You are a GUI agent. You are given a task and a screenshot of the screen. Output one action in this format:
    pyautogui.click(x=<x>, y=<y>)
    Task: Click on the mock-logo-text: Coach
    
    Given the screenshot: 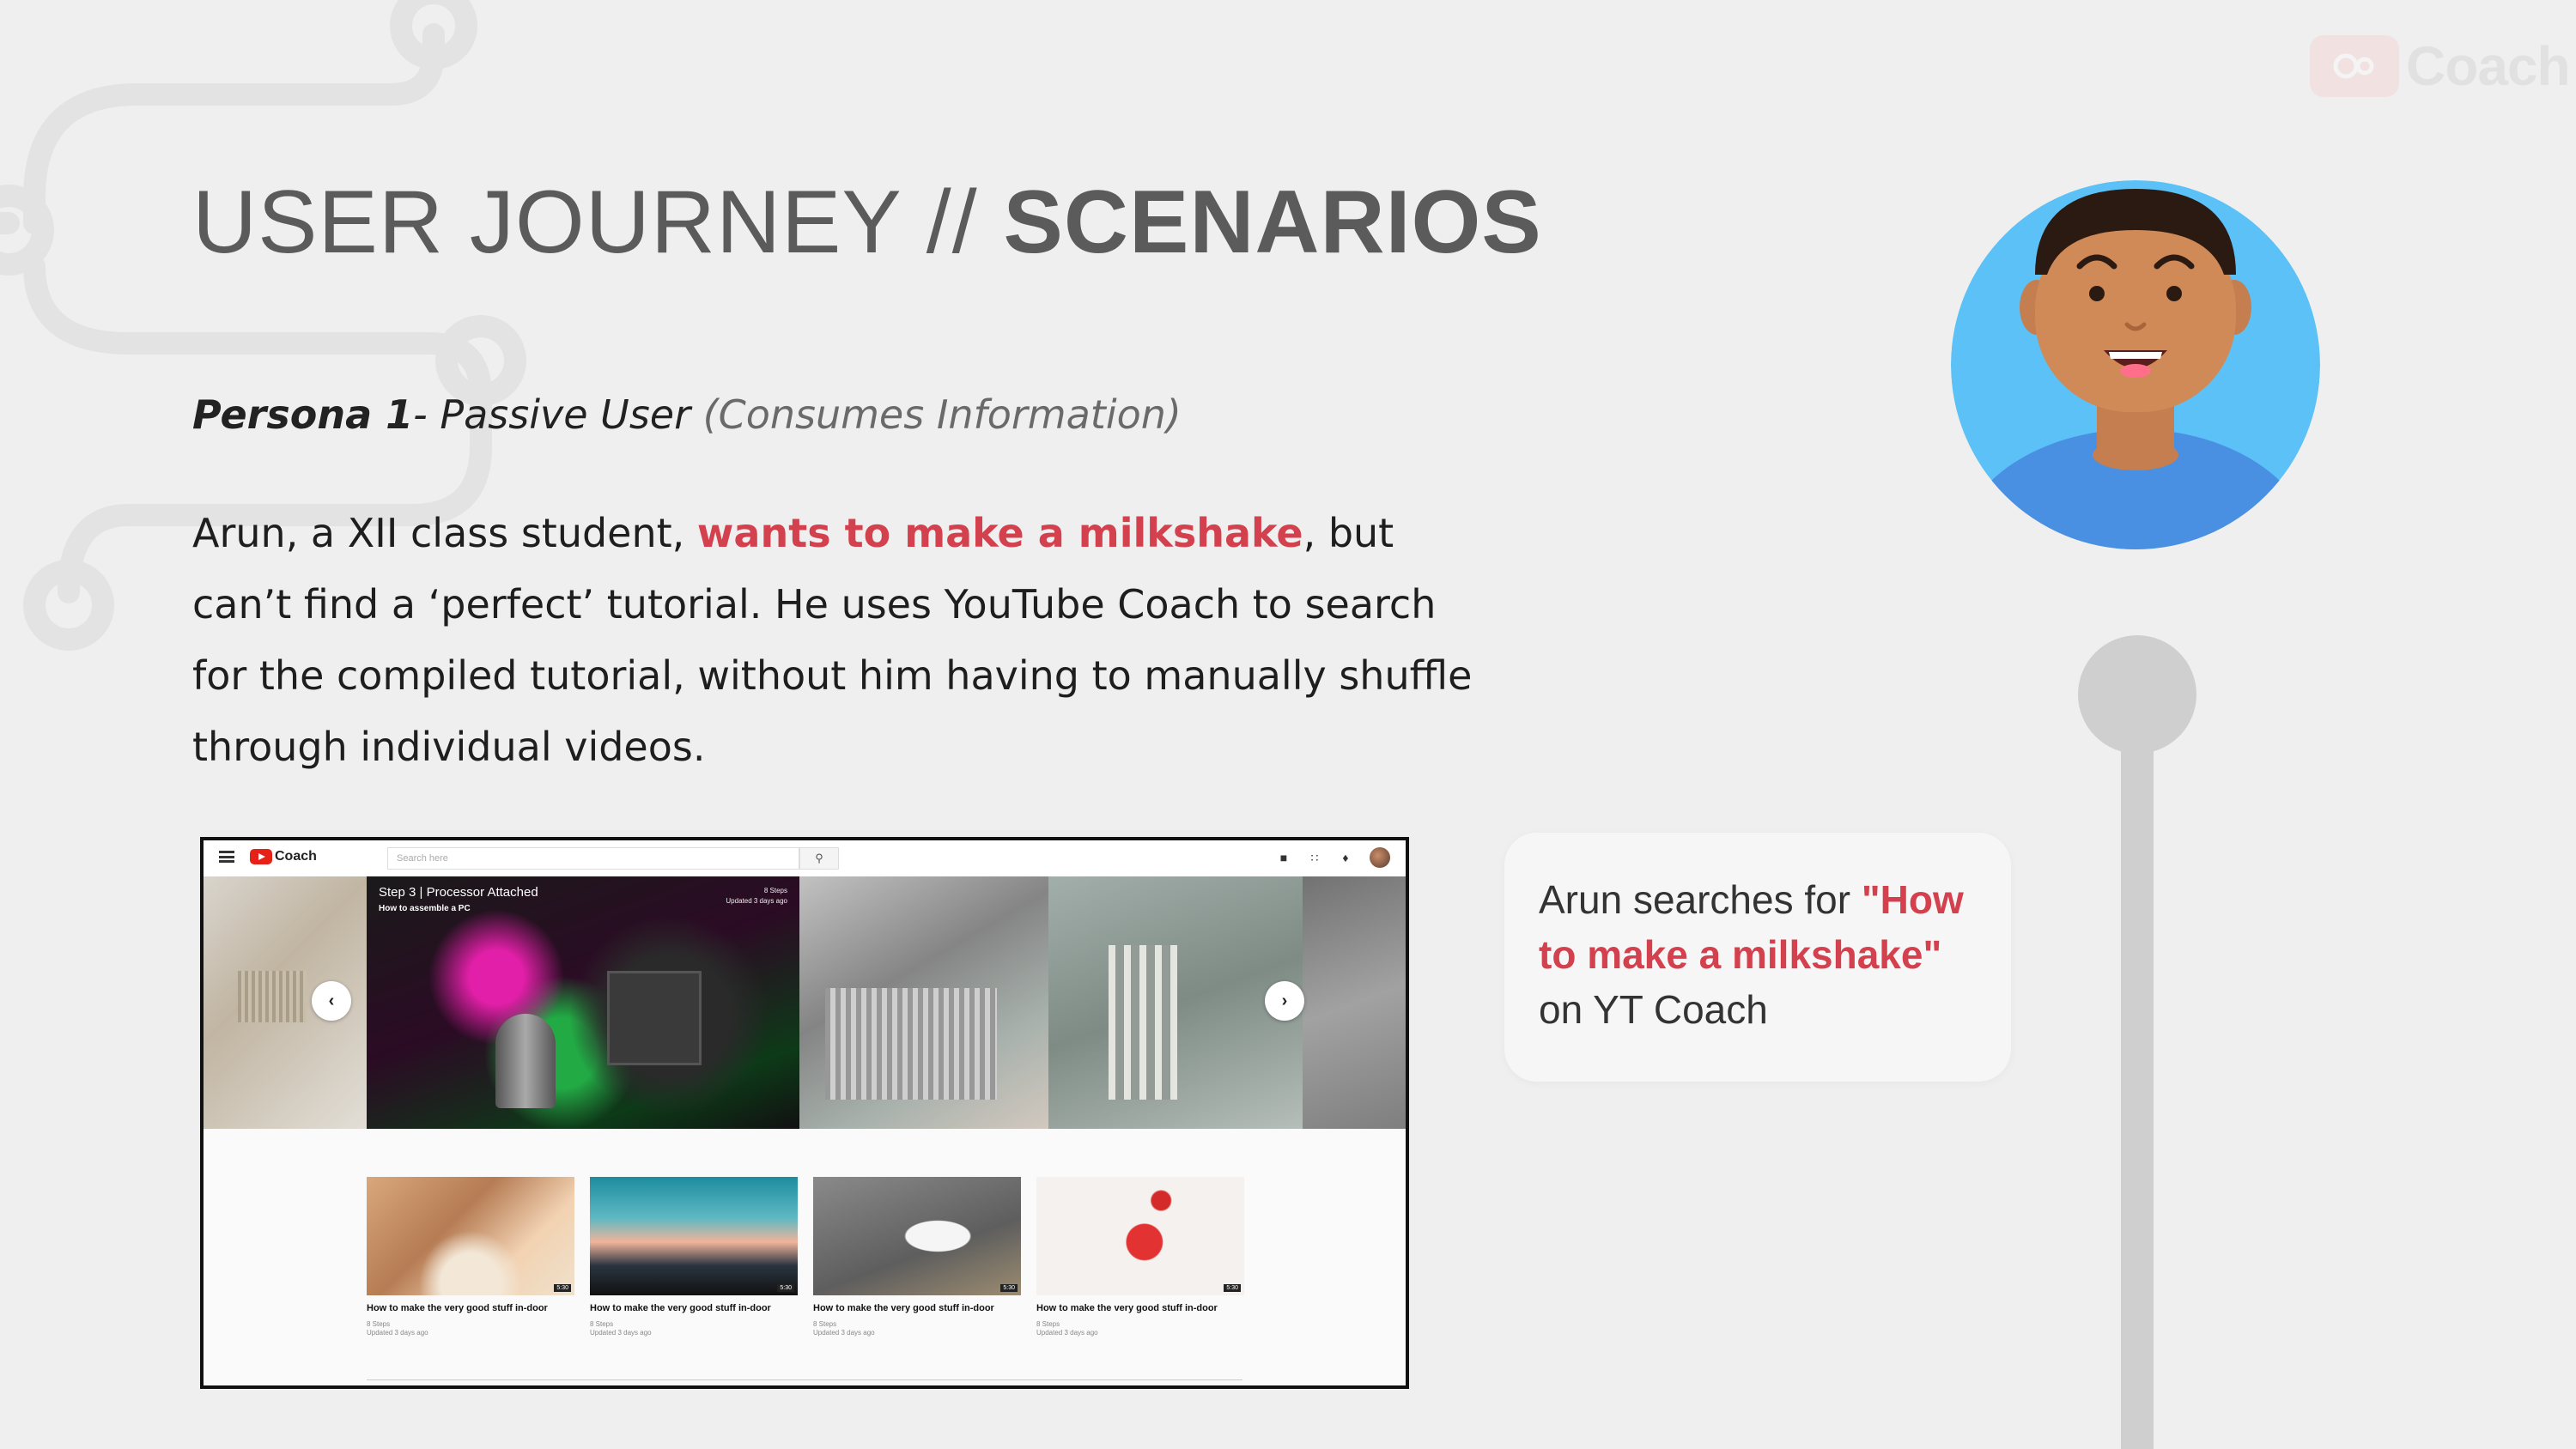 What is the action you would take?
    pyautogui.click(x=296, y=856)
    